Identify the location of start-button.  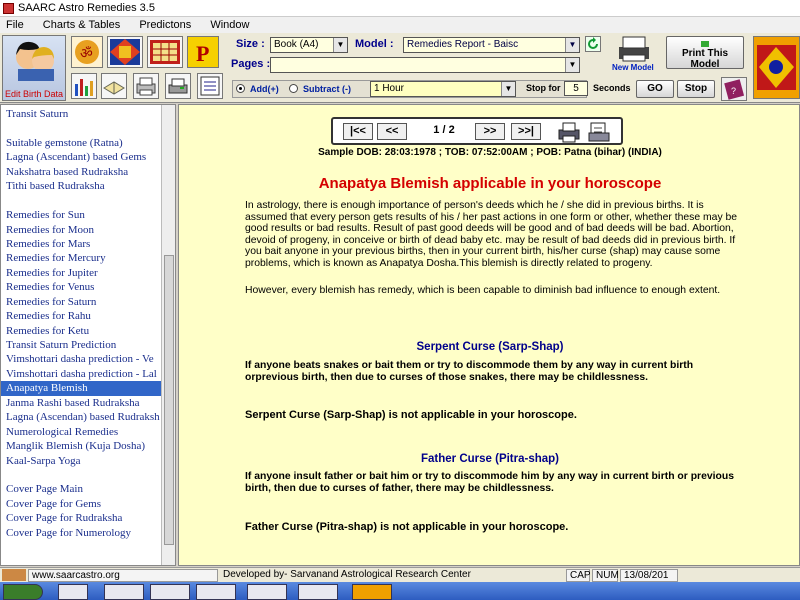
(23, 592).